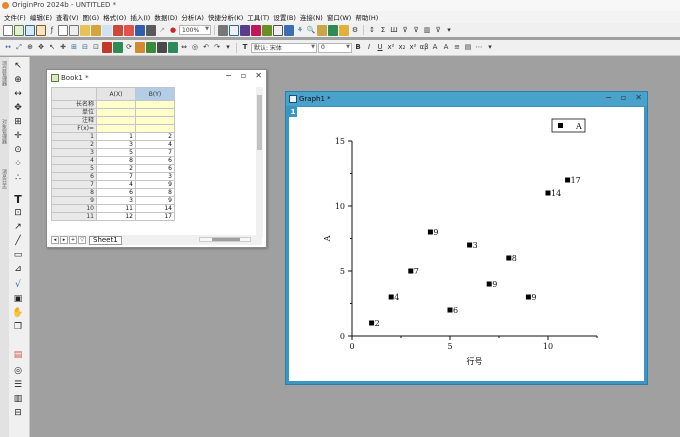 Image resolution: width=680 pixels, height=437 pixels. What do you see at coordinates (372, 30) in the screenshot?
I see `sort-icon: ↕` at bounding box center [372, 30].